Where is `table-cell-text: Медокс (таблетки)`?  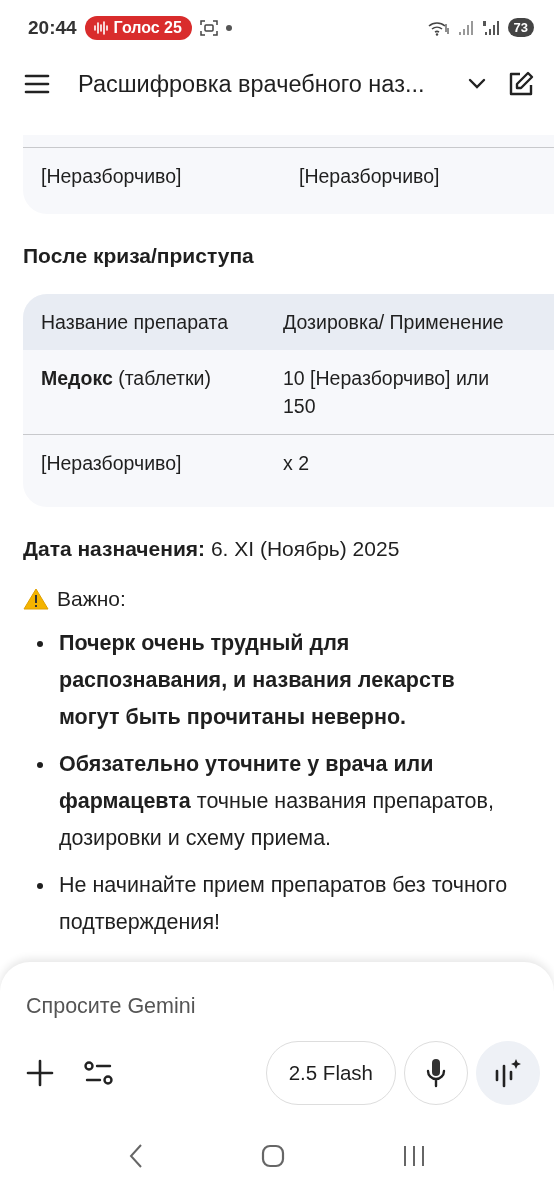
table-cell-text: Медокс (таблетки) is located at coordinates (126, 378).